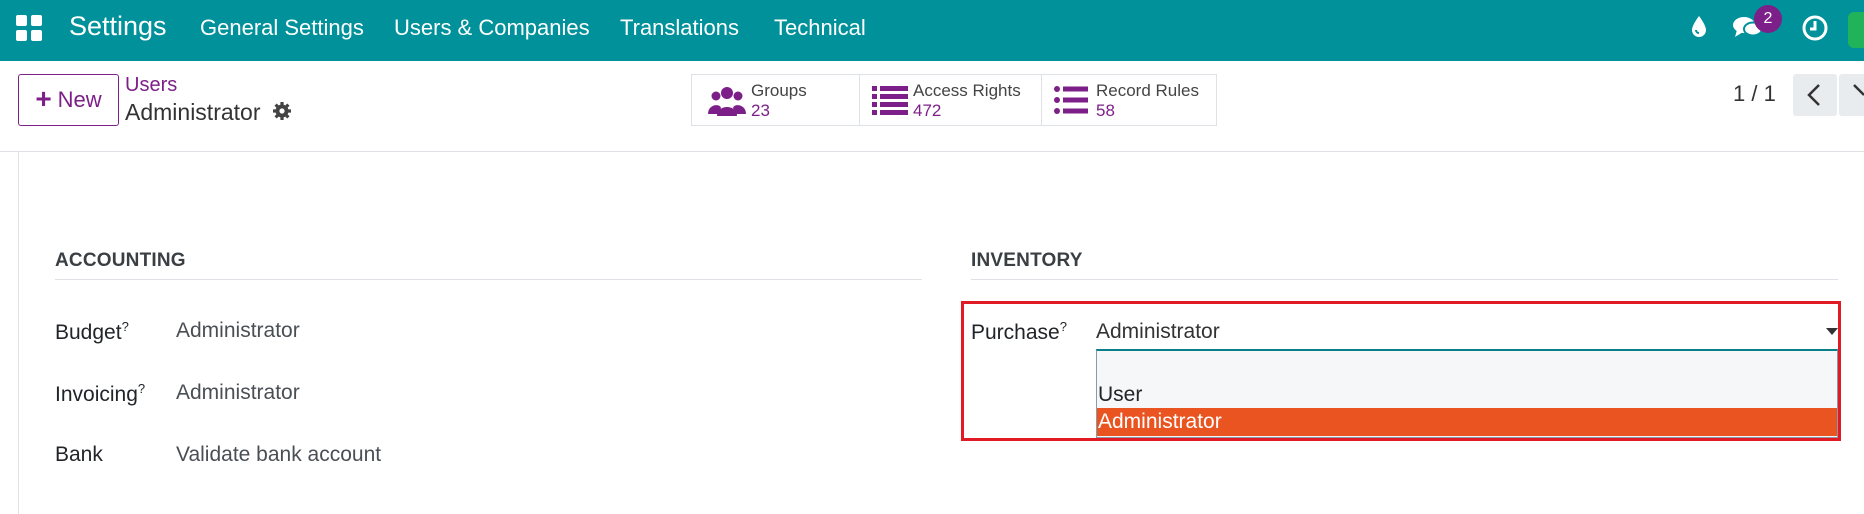 The image size is (1864, 514). What do you see at coordinates (278, 455) in the screenshot?
I see `bank-value: Validate bank account` at bounding box center [278, 455].